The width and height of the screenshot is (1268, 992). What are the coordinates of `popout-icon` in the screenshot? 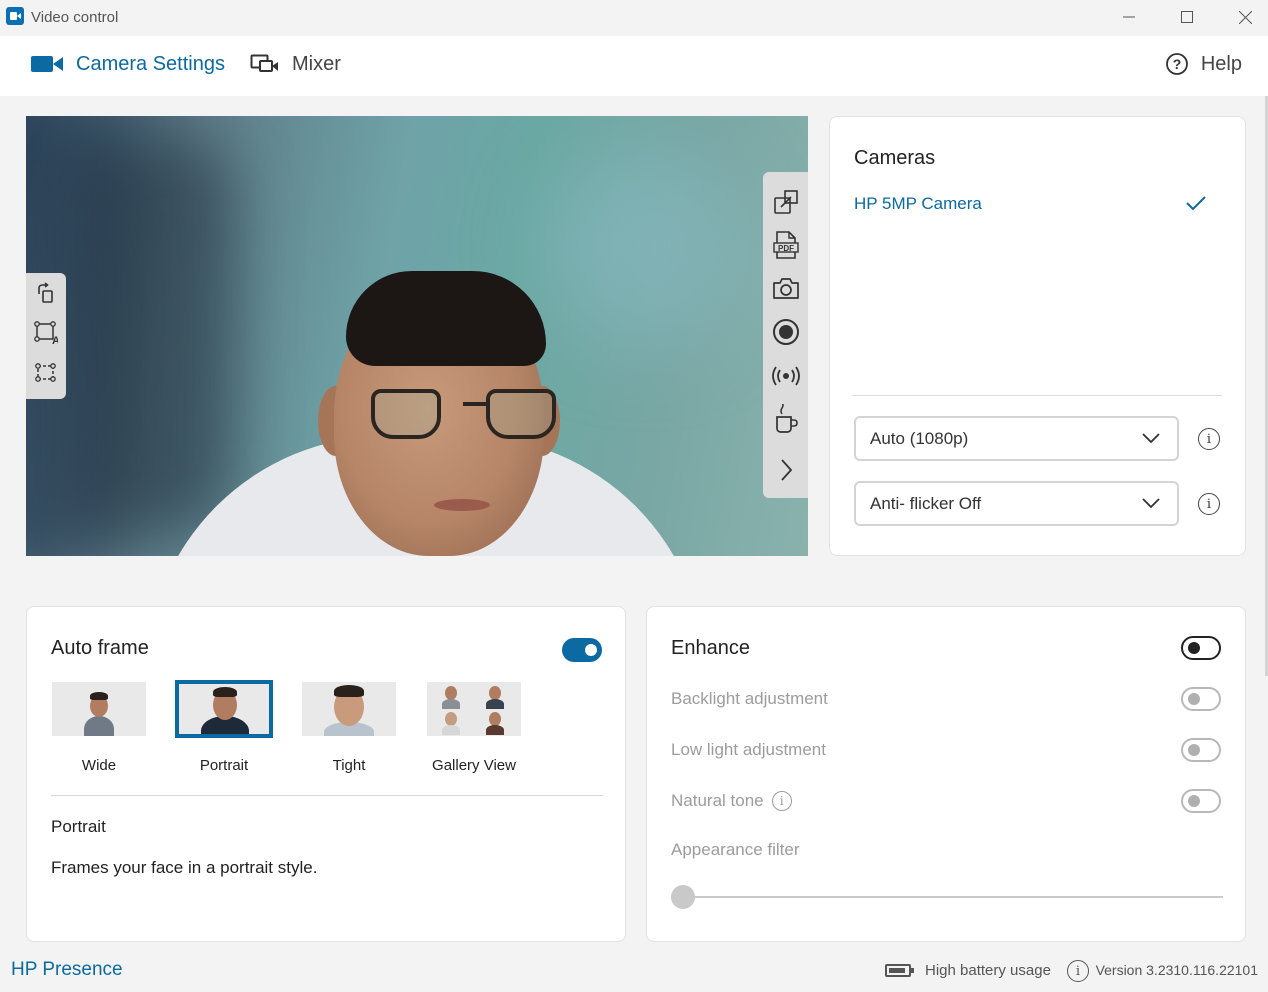 It's located at (786, 202).